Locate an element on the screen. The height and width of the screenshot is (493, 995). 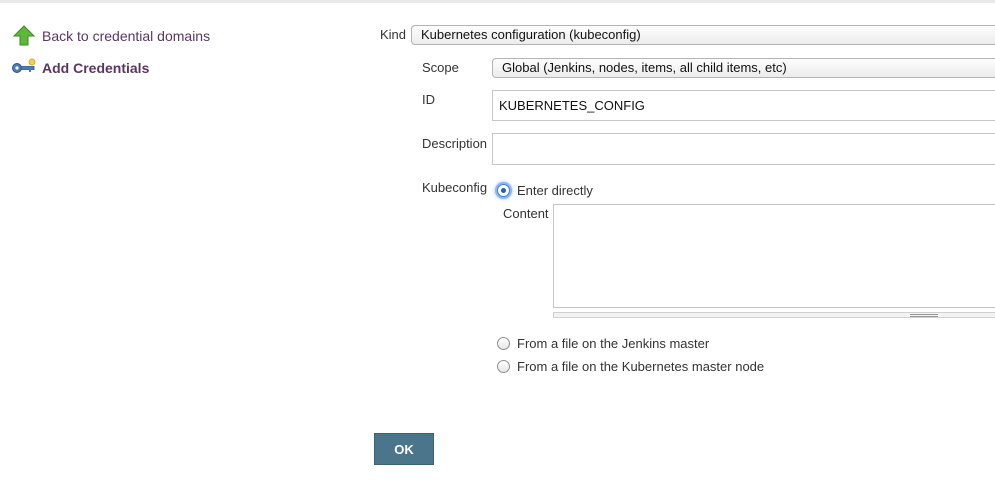
enter-directly-label: Enter directly is located at coordinates (555, 190).